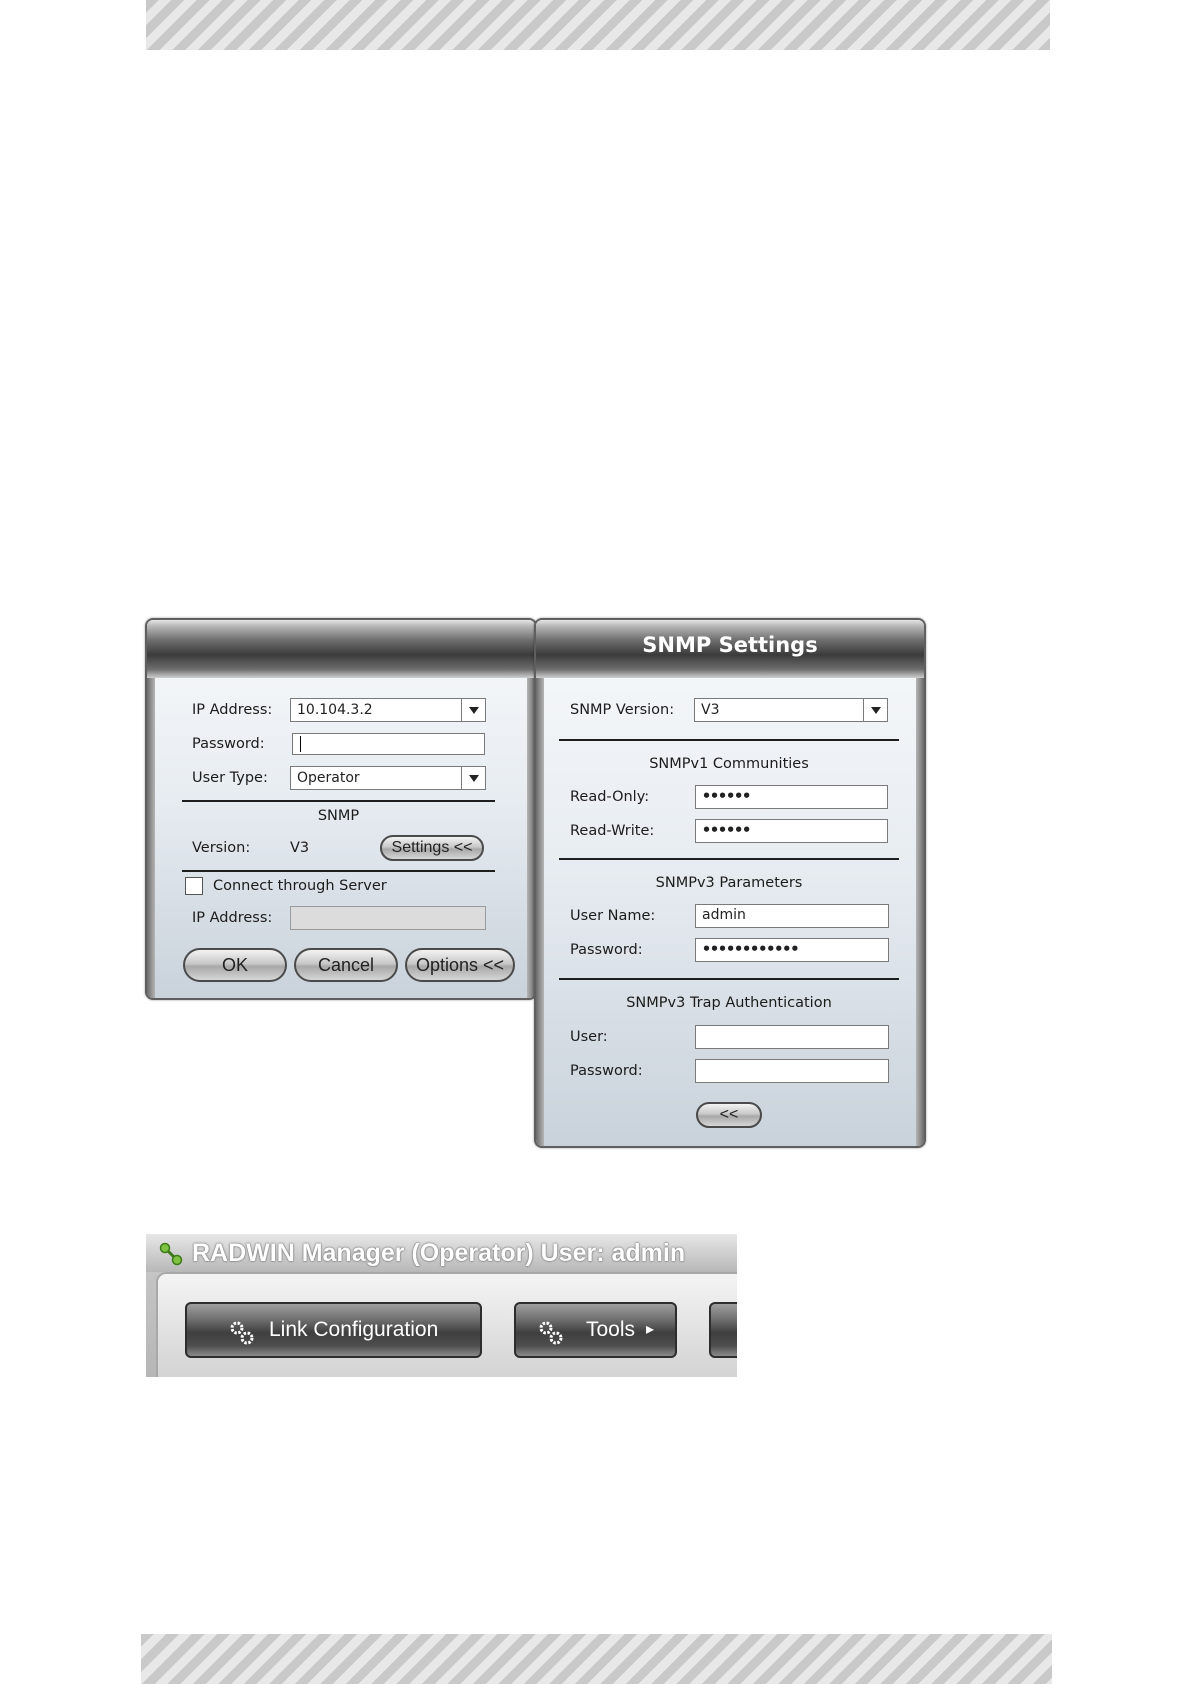  I want to click on connect-server-label: Connect through Server, so click(300, 886).